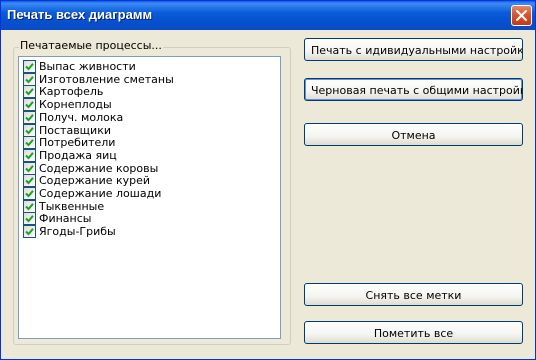 This screenshot has width=536, height=360. What do you see at coordinates (71, 92) in the screenshot?
I see `list-item-label: Картофель` at bounding box center [71, 92].